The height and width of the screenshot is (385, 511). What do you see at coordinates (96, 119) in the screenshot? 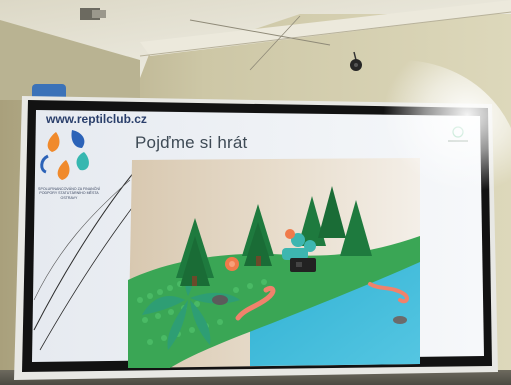
I see `site-url: www.reptilclub.cz` at bounding box center [96, 119].